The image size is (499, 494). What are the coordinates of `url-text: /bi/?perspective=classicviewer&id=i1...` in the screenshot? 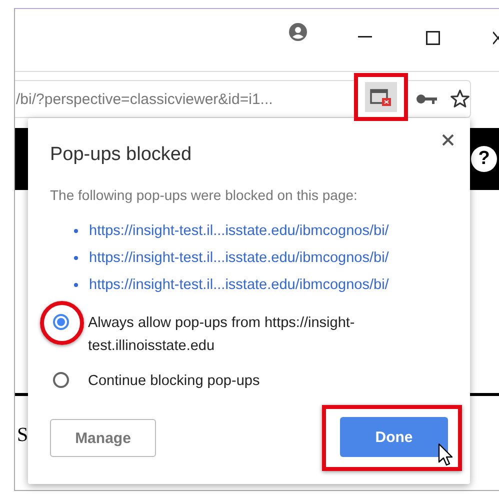 It's located at (145, 99).